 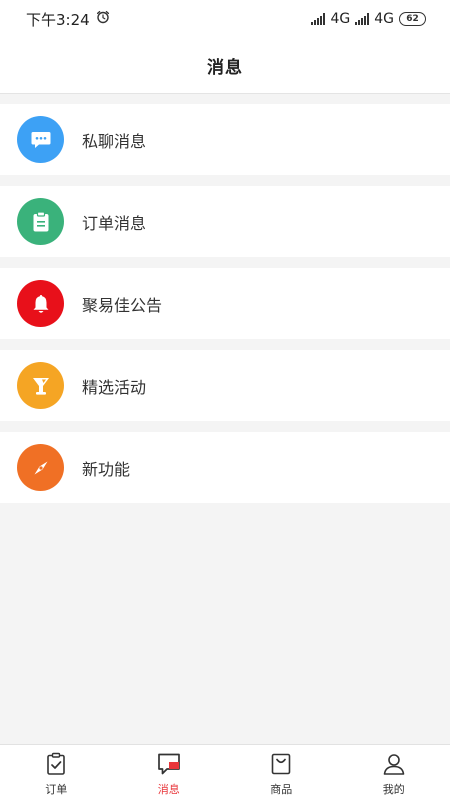 I want to click on network-type-2: 4G, so click(x=384, y=19).